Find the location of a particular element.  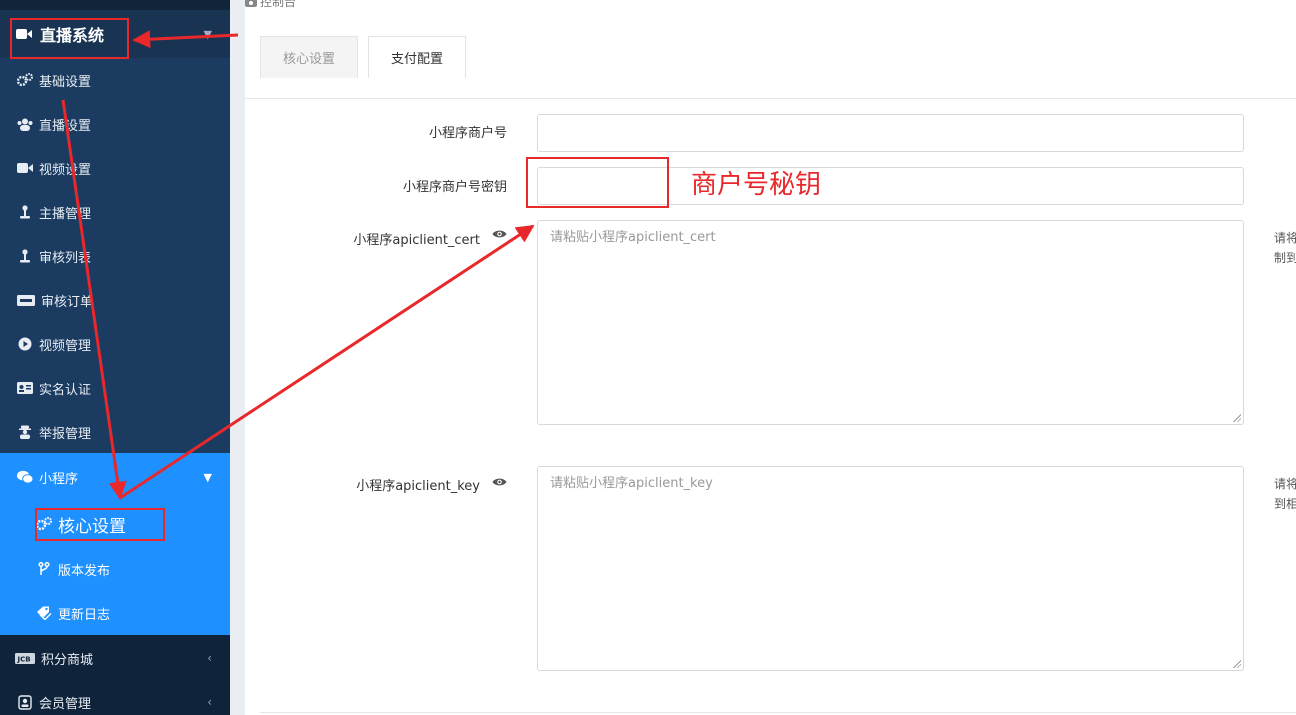

sidebar-item-label: 主播管理 is located at coordinates (65, 214).